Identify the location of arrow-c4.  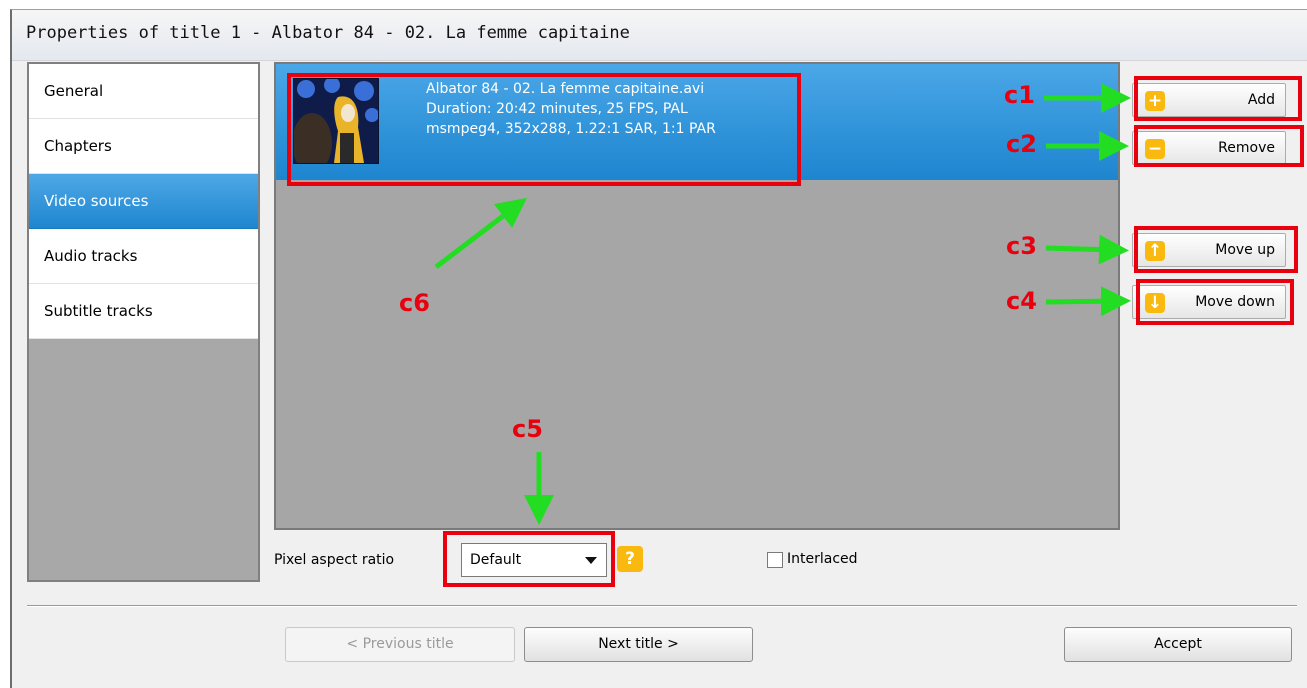
(1088, 301).